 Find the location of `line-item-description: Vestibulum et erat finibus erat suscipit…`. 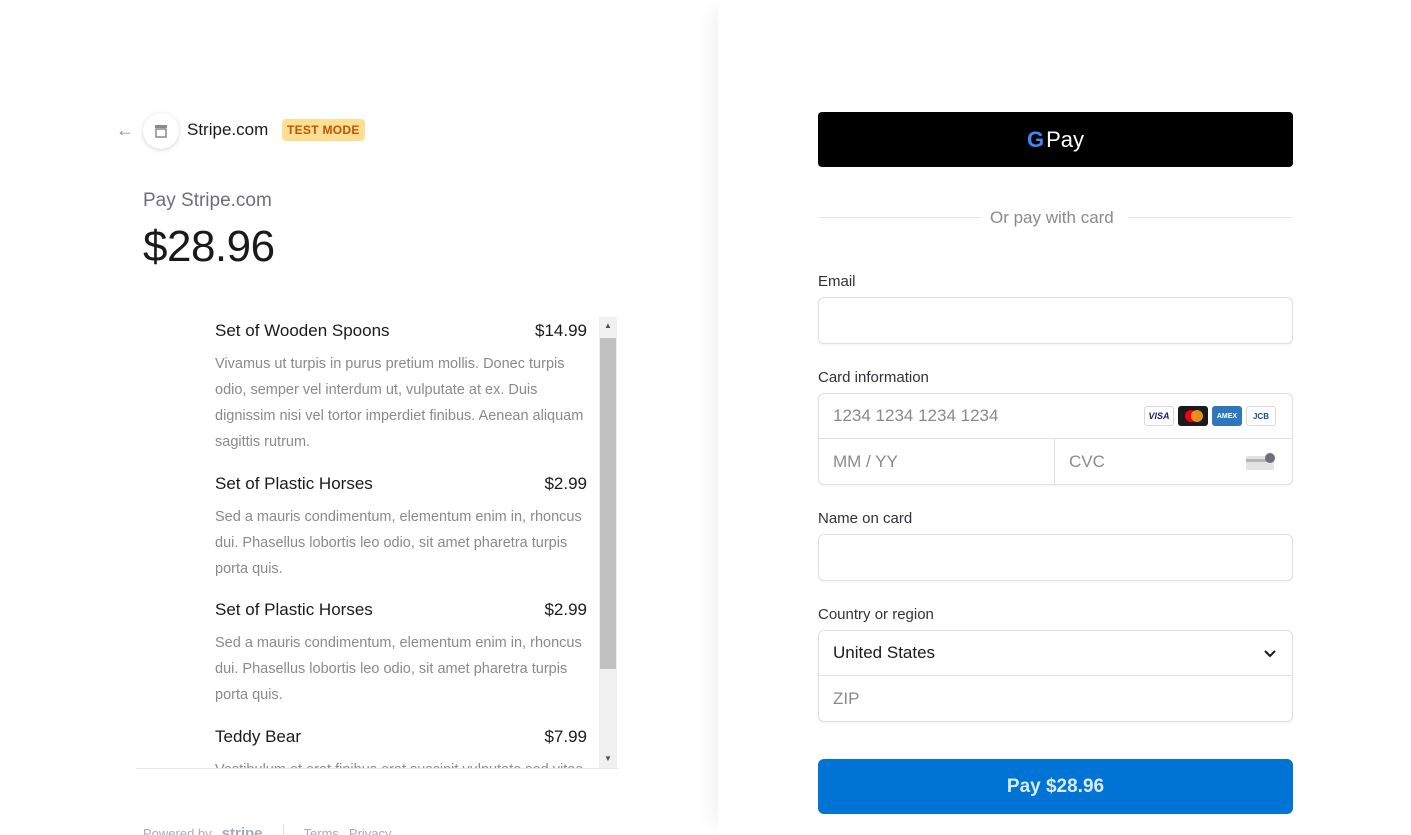

line-item-description: Vestibulum et erat finibus erat suscipit… is located at coordinates (401, 762).